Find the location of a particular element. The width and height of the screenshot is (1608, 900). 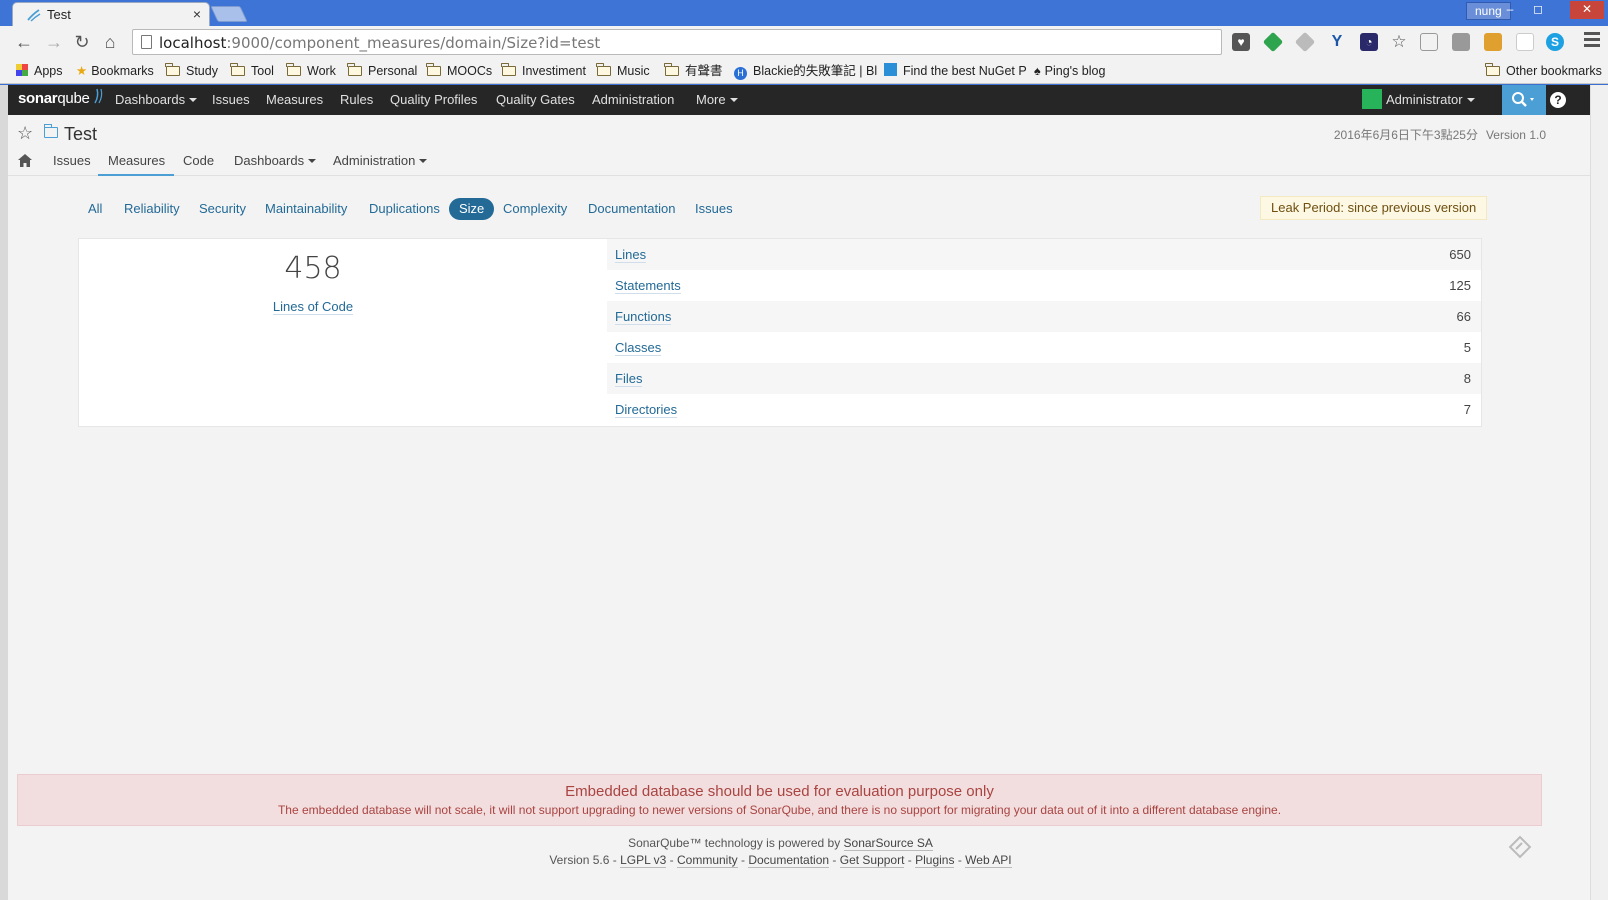

favorite-star-icon: ☆ is located at coordinates (25, 133).